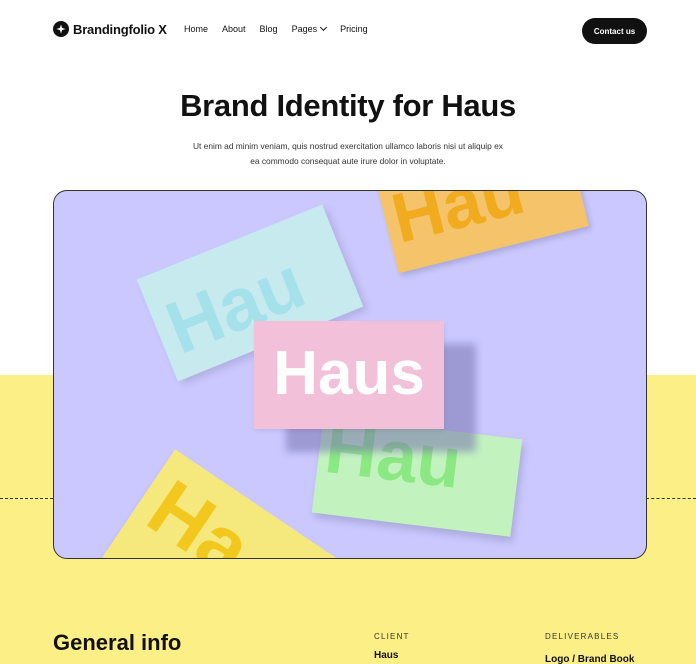  Describe the element at coordinates (671, 498) in the screenshot. I see `dashed-divider-right` at that location.